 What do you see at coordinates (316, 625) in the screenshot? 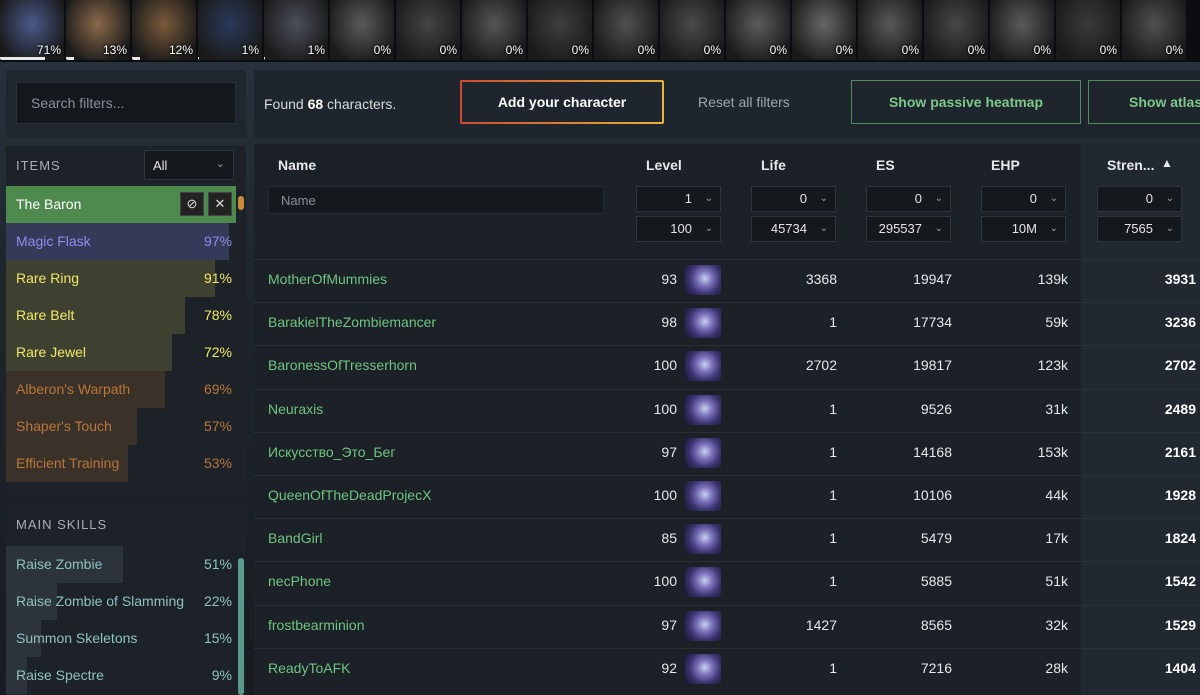
I see `character-name-link: frostbearminion` at bounding box center [316, 625].